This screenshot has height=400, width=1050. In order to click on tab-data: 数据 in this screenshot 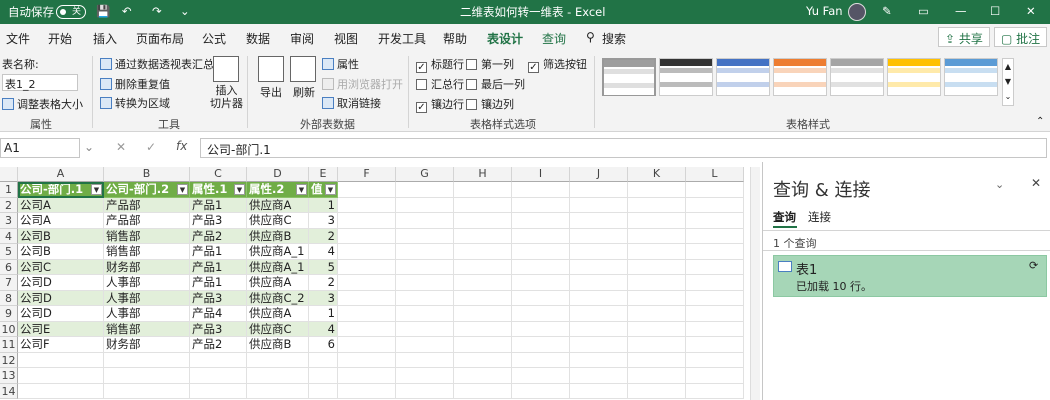, I will do `click(258, 38)`.